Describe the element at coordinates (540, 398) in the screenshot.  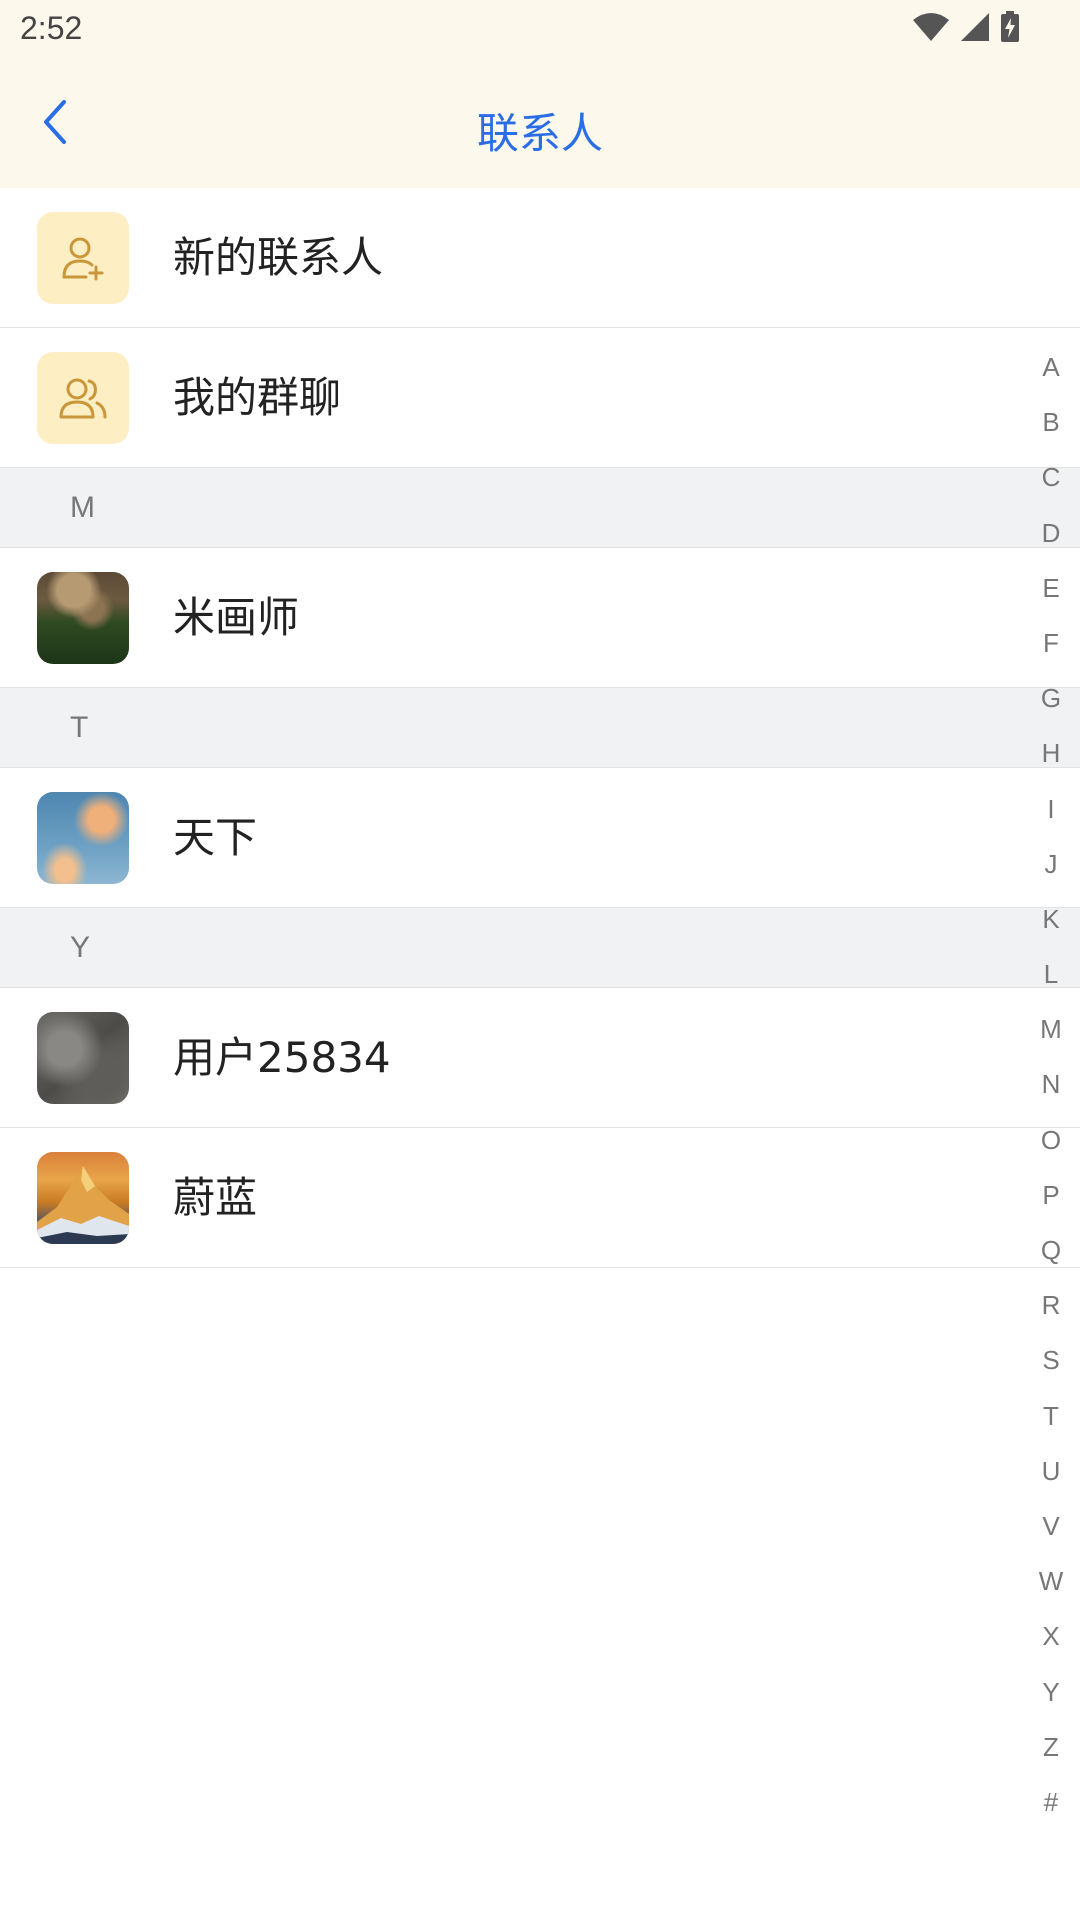
I see `my-group-chats-item: 我的群聊` at that location.